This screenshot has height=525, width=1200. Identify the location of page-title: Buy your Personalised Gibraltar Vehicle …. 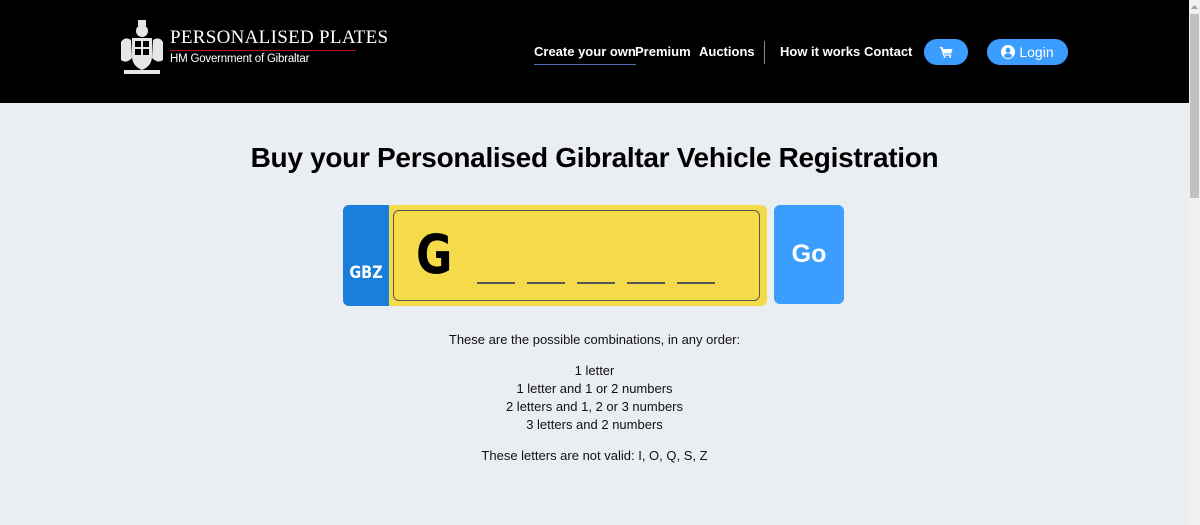
(594, 157).